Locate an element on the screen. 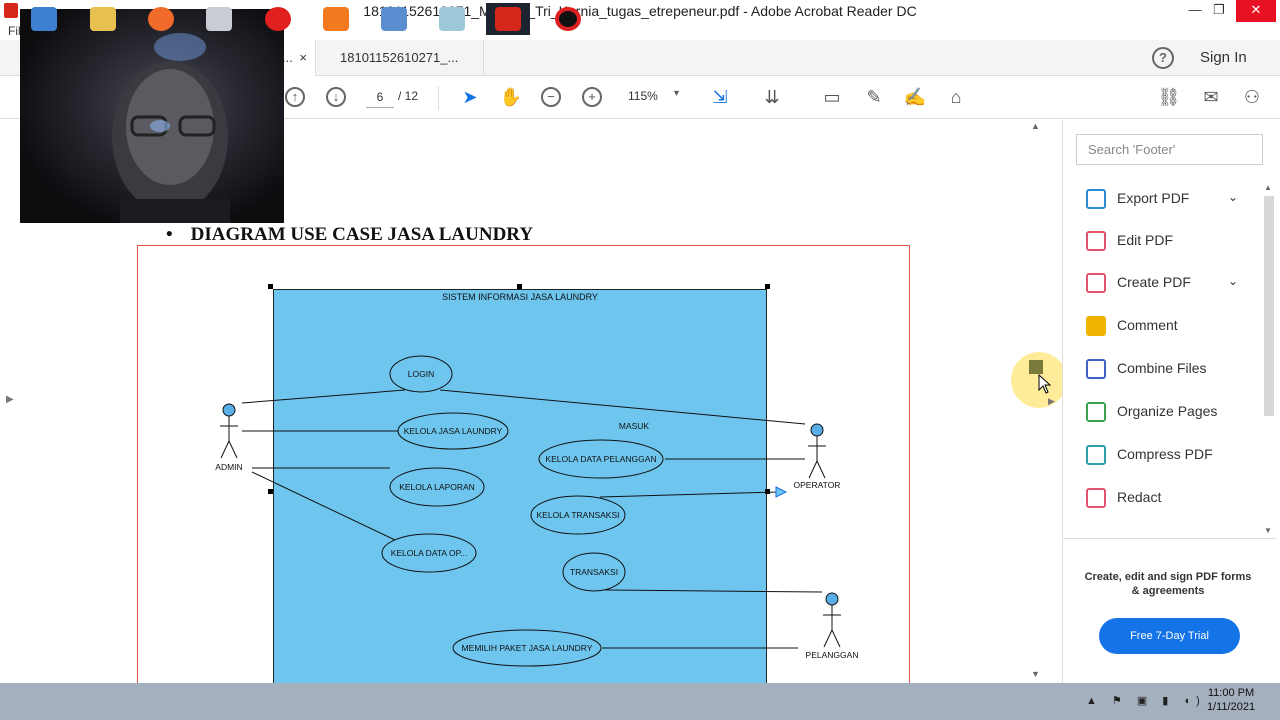 The height and width of the screenshot is (720, 1280). compress-pdf-icon is located at coordinates (1096, 455).